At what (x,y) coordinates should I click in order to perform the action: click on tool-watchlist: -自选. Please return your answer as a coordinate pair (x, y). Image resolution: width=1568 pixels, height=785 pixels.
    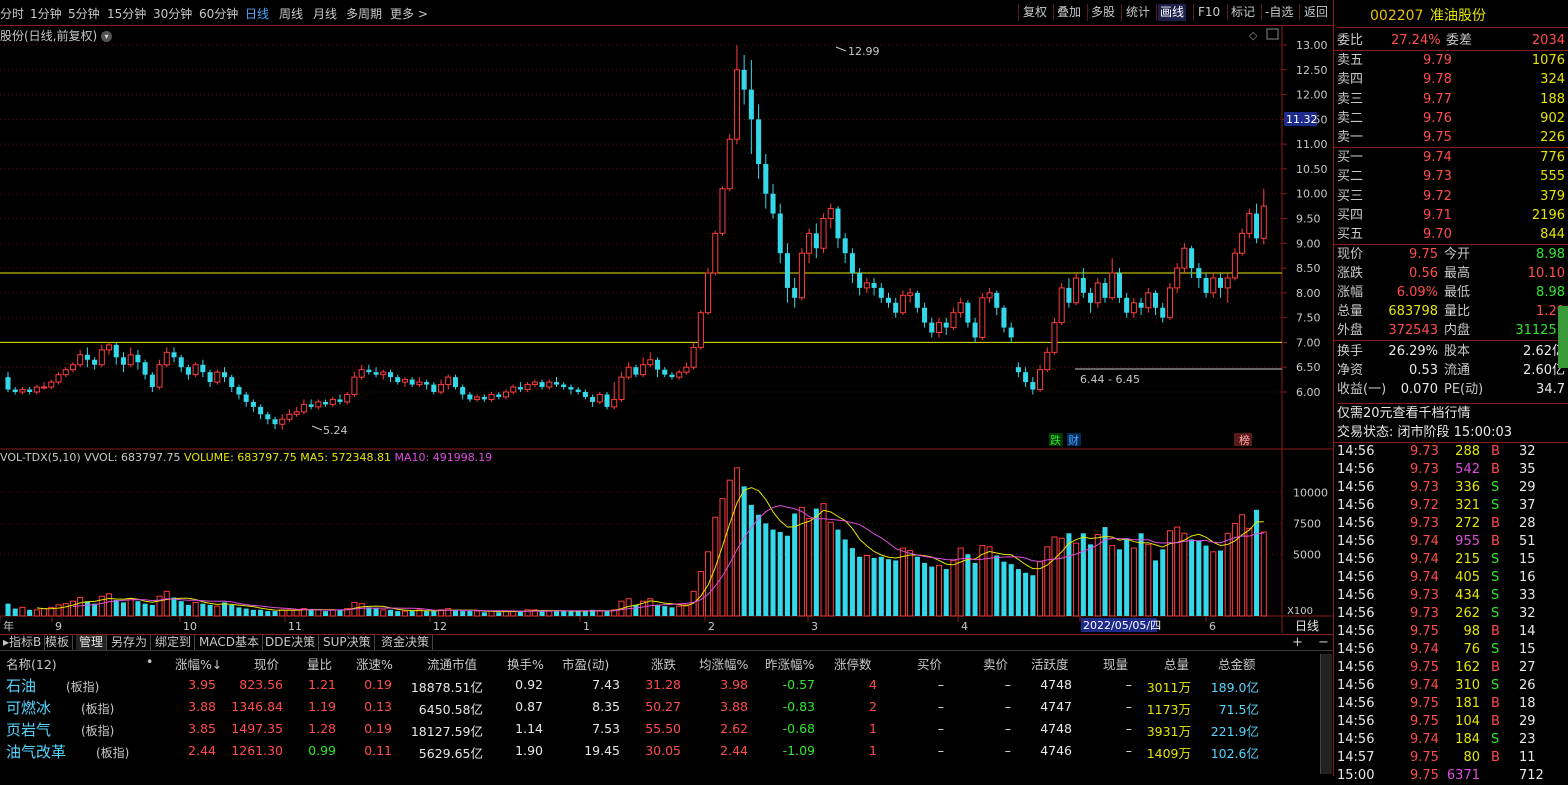
    Looking at the image, I should click on (1279, 12).